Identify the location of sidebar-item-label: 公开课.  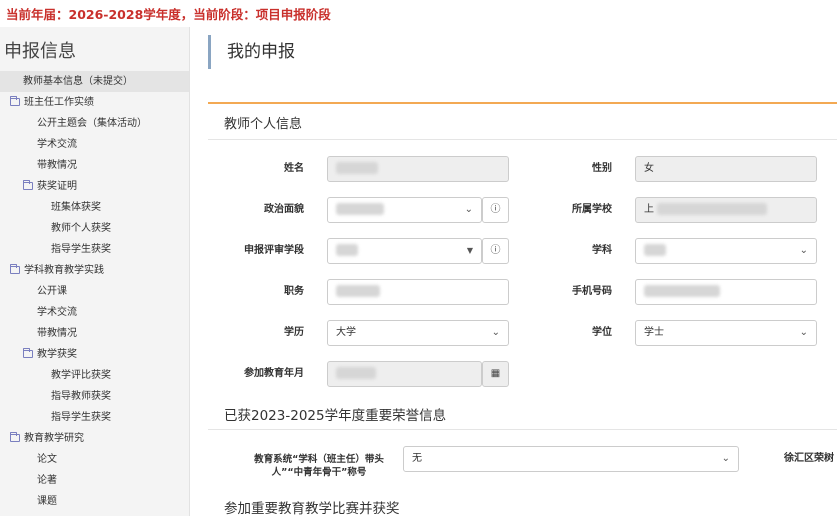
(52, 291).